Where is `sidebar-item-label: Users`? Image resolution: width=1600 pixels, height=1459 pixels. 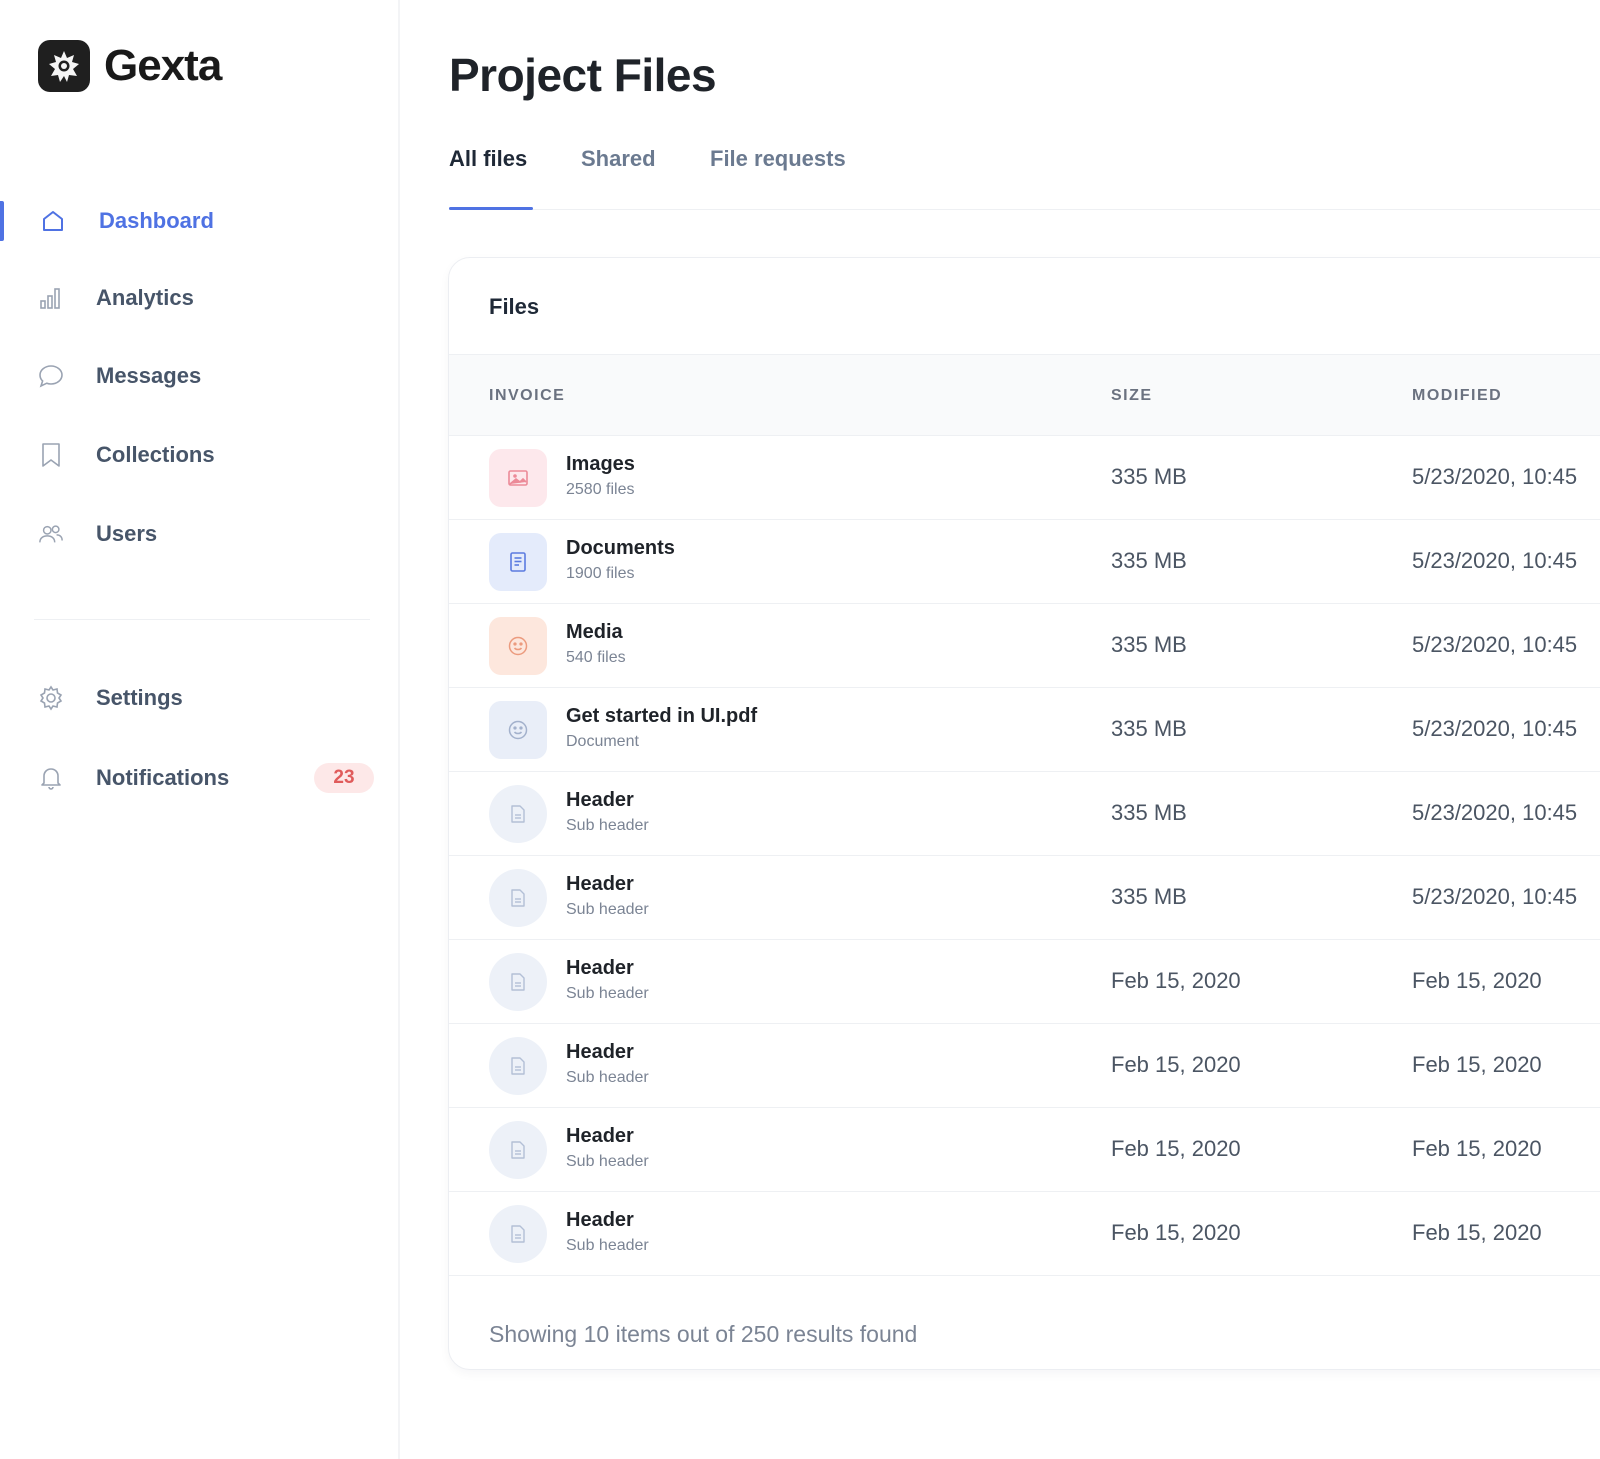
sidebar-item-label: Users is located at coordinates (127, 533).